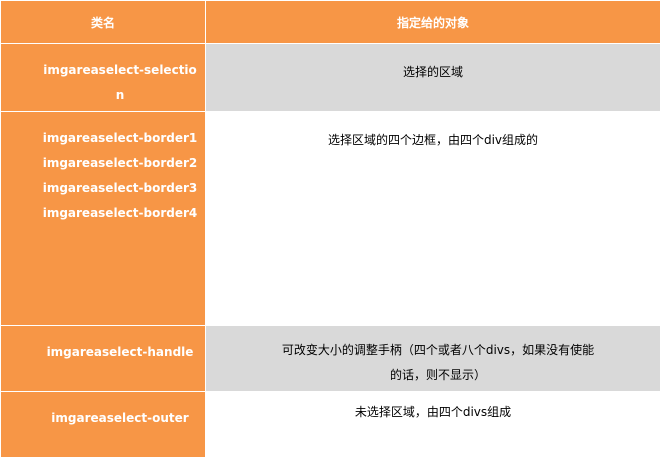 This screenshot has height=458, width=661. What do you see at coordinates (120, 188) in the screenshot?
I see `class-name-text: imgareaselect-border3` at bounding box center [120, 188].